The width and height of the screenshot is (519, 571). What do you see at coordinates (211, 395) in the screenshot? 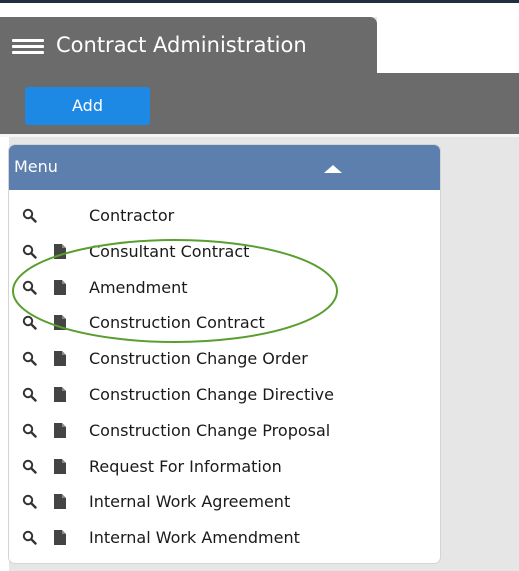
I see `menu-item-label: Construction Change Directive` at bounding box center [211, 395].